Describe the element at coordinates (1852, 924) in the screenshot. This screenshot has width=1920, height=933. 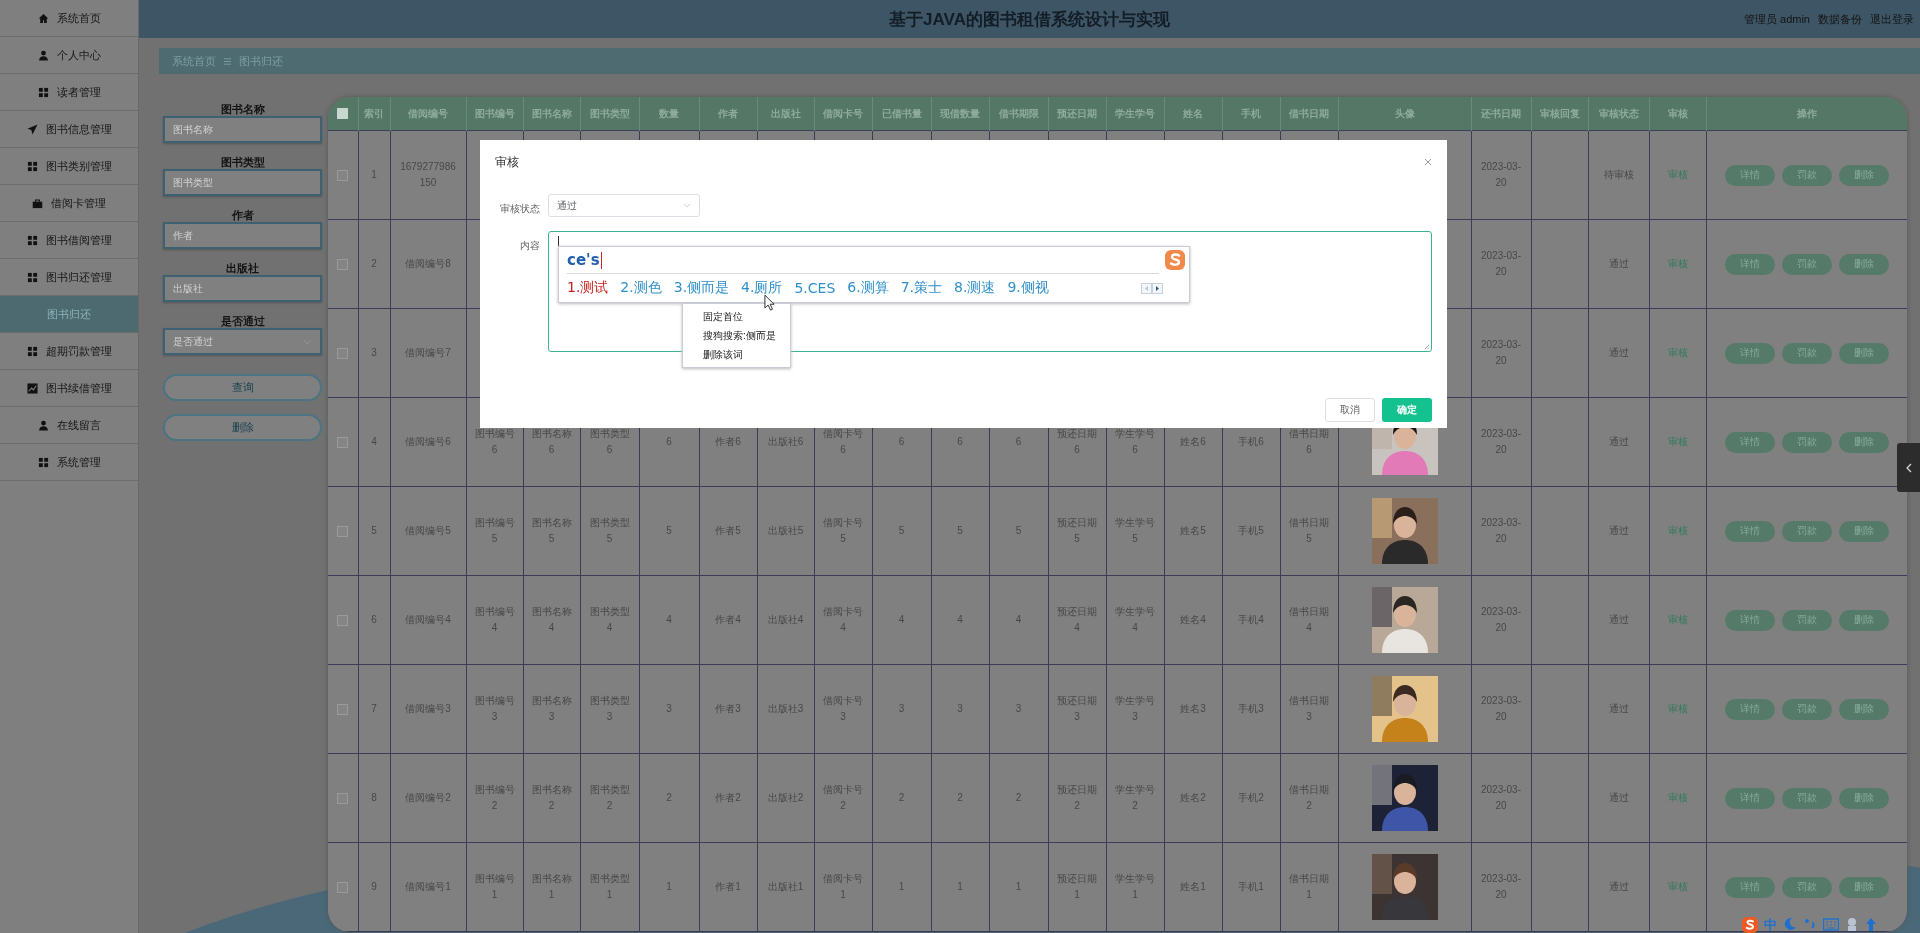
I see `user-icon` at that location.